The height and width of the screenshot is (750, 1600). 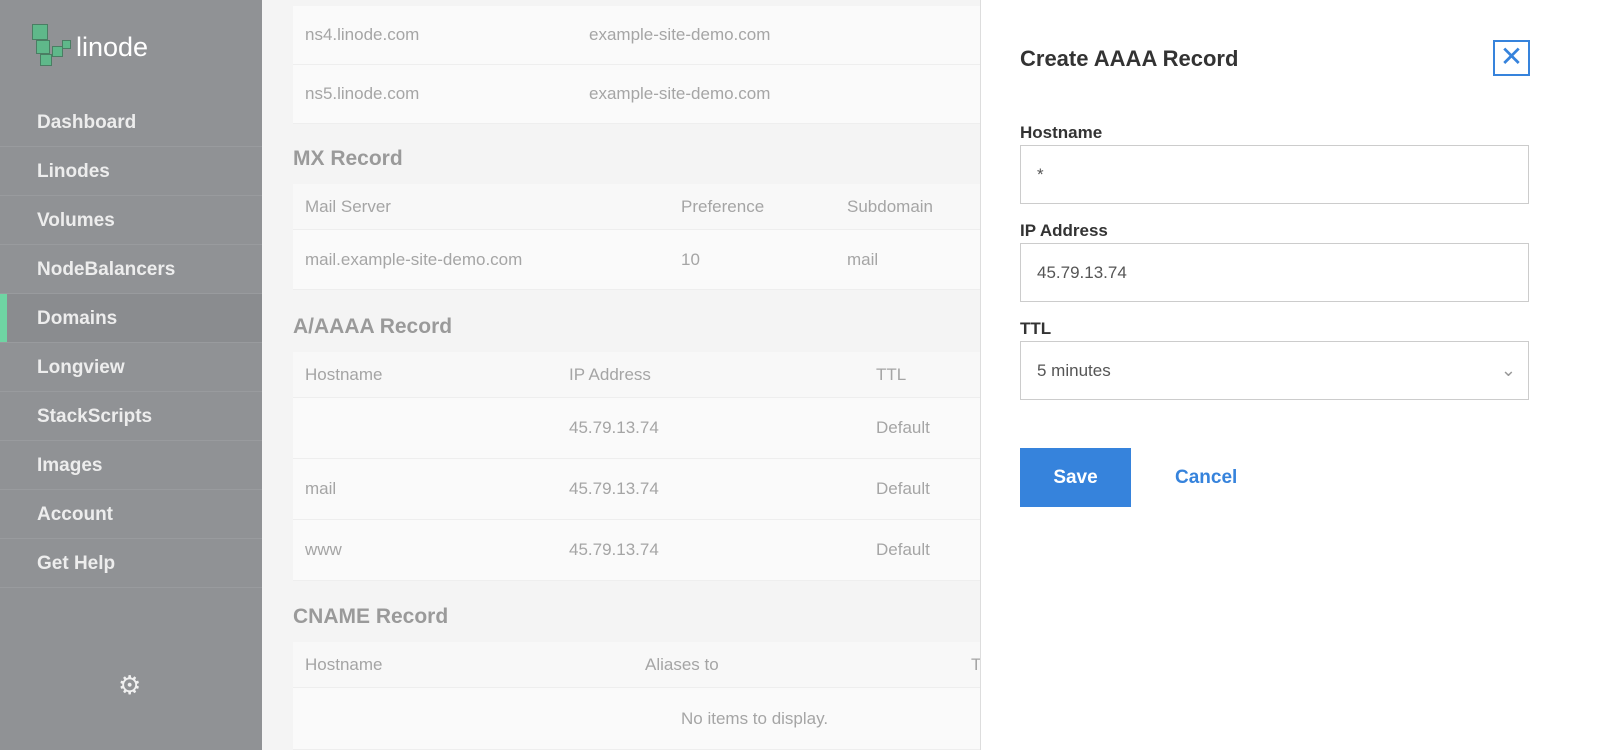 I want to click on sidebar-item-get-help: Get Help, so click(x=131, y=563).